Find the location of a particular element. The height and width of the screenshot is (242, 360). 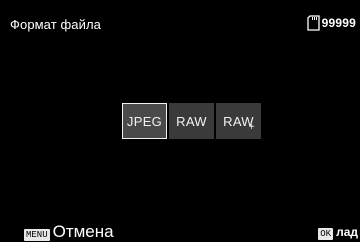

file-format-options: JPEG RAW RAW + is located at coordinates (191, 121).